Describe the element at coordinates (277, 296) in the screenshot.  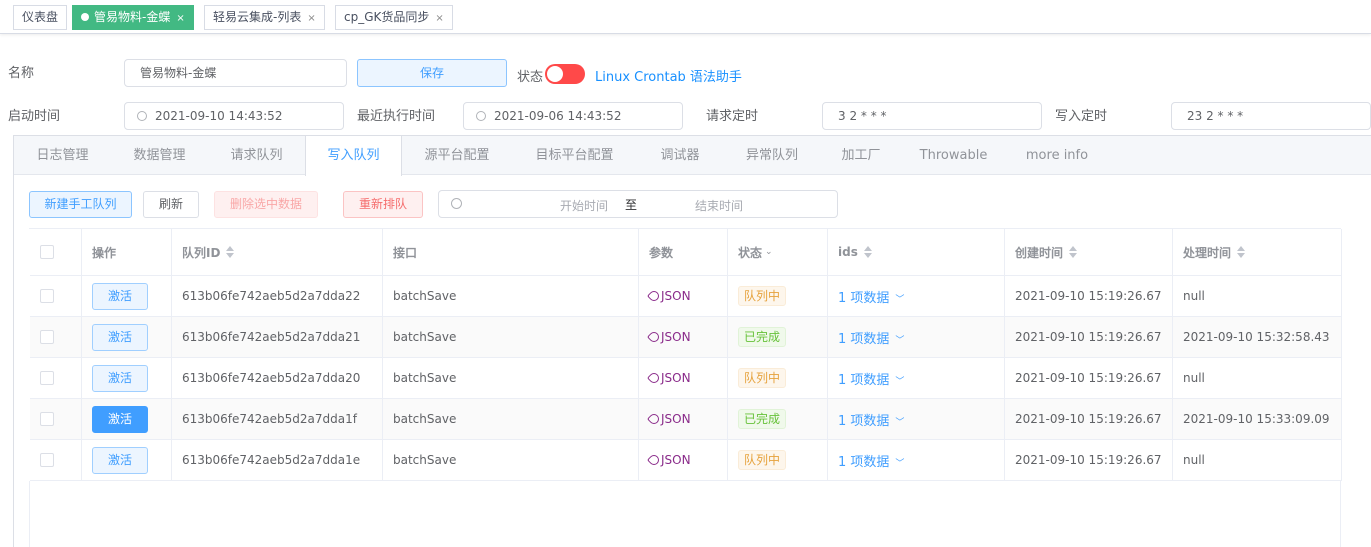
I see `queue-id-cell: 613b06fe742aeb5d2a7dda22` at that location.